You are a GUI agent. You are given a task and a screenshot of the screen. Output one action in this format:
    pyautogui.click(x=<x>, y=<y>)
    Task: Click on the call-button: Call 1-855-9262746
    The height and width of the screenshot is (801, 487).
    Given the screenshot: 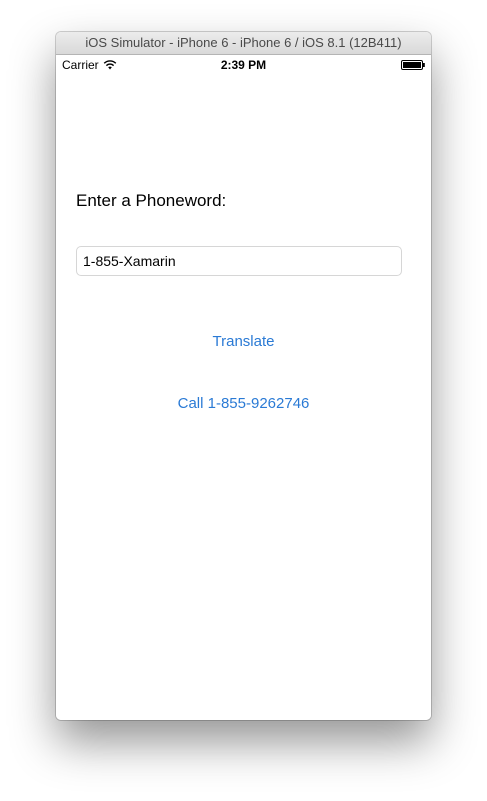 What is the action you would take?
    pyautogui.click(x=243, y=403)
    